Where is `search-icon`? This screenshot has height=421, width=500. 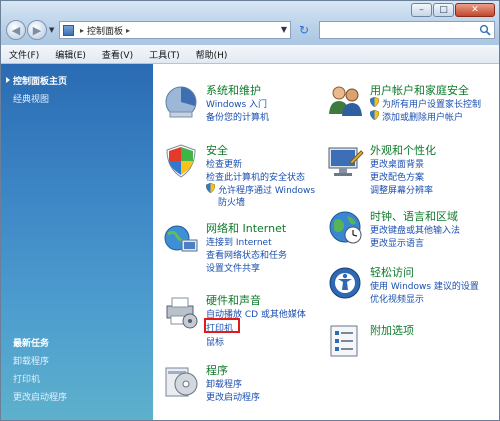
search-icon is located at coordinates (485, 30).